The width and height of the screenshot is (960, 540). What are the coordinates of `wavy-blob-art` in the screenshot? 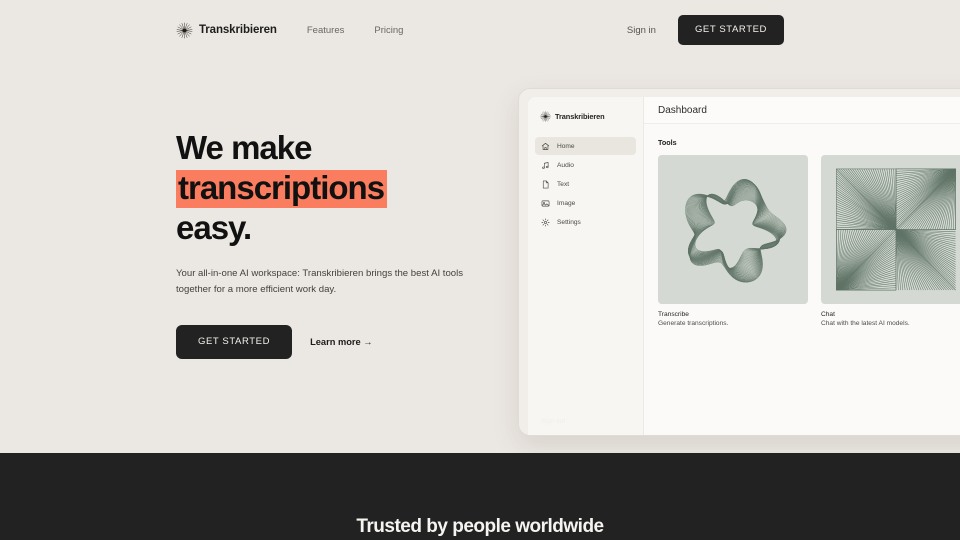 It's located at (733, 229).